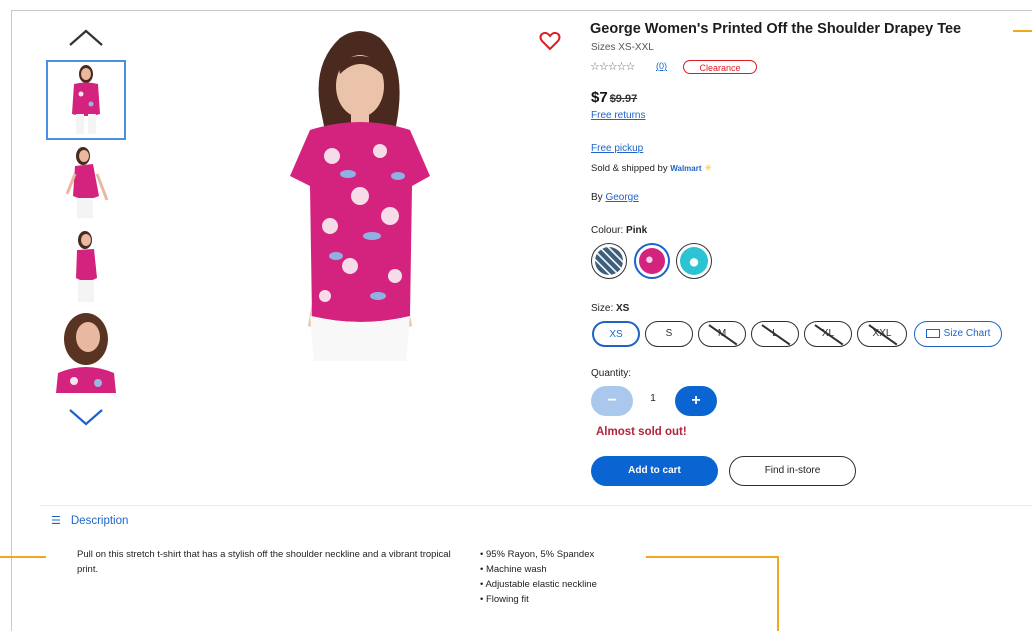 This screenshot has height=632, width=1032. I want to click on size-s-label: S, so click(669, 333).